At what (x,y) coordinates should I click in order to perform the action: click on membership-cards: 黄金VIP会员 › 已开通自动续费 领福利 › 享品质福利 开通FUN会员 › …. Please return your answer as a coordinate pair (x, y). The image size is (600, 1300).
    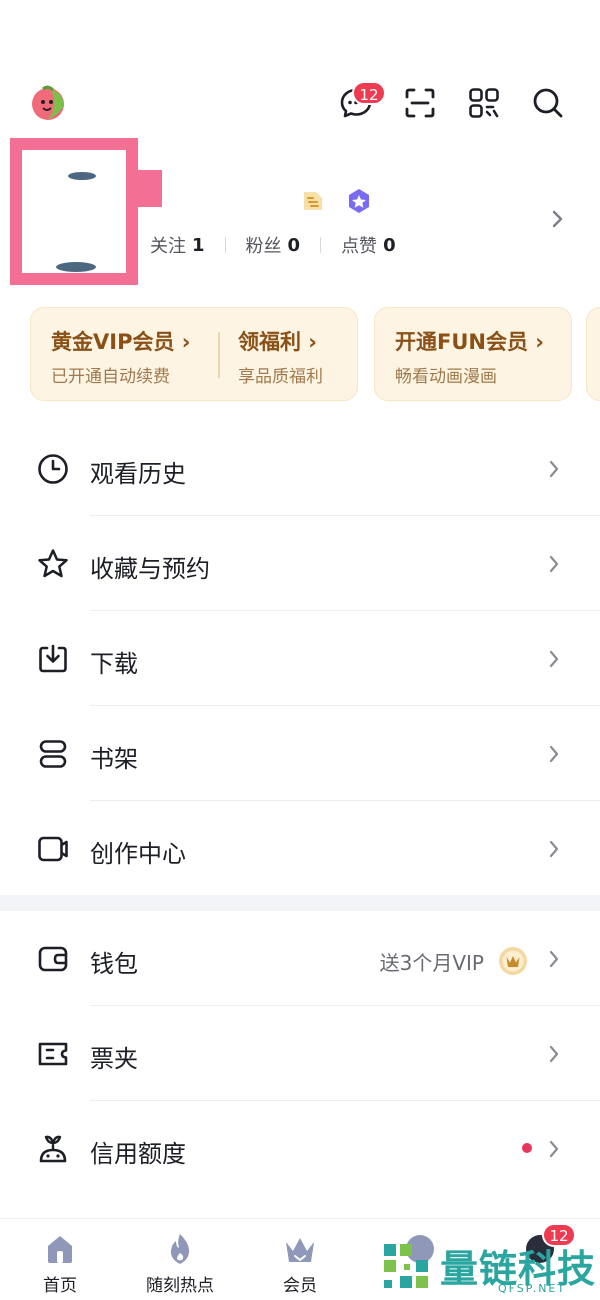
    Looking at the image, I should click on (315, 354).